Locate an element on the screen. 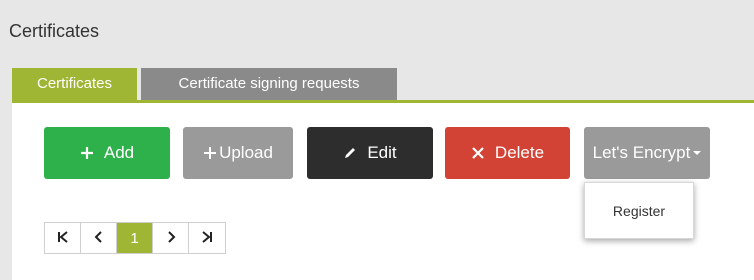  tab-certificate-signing-requests: Certificate signing requests is located at coordinates (269, 84).